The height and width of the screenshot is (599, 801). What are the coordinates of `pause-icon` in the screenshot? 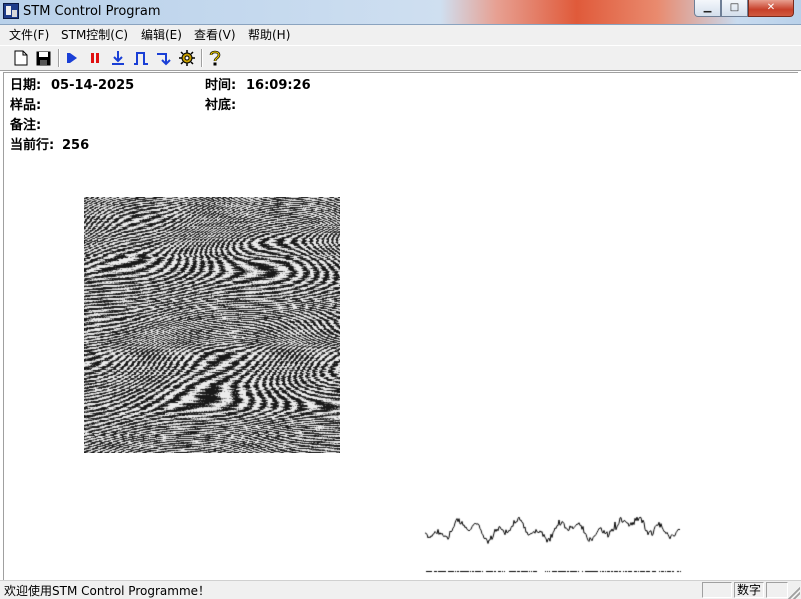 It's located at (95, 58).